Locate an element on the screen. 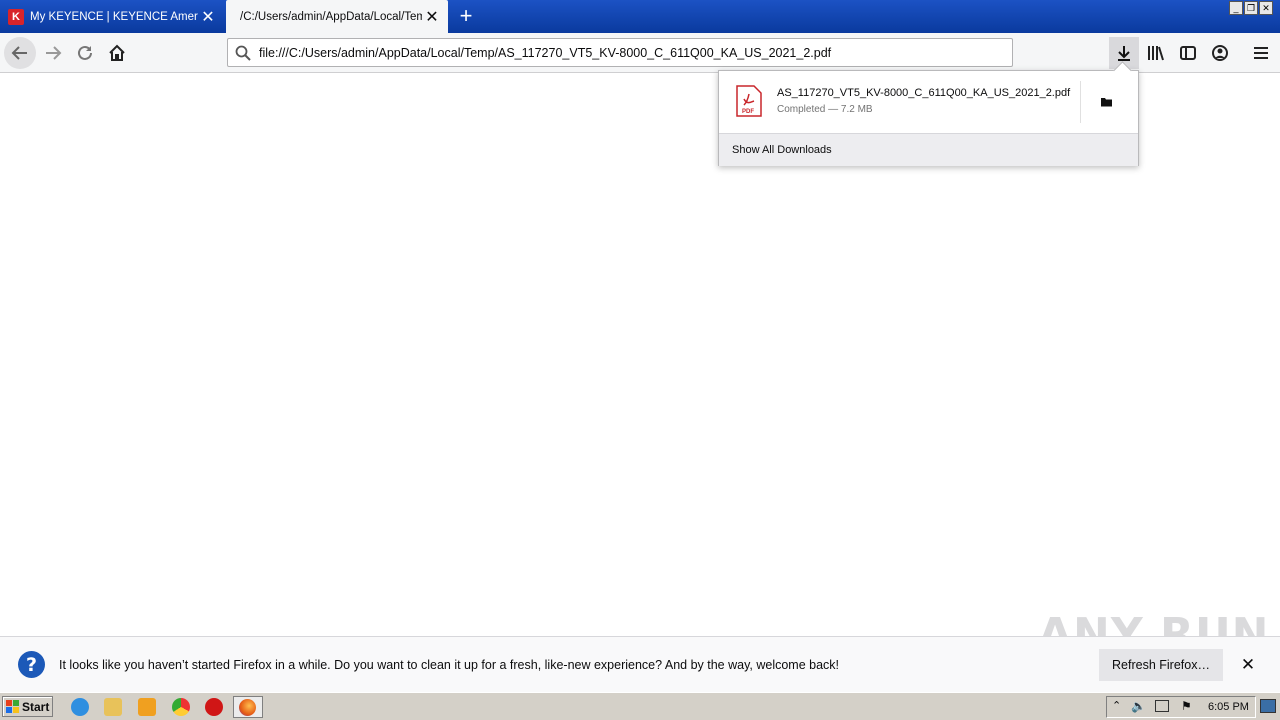 Image resolution: width=1280 pixels, height=720 pixels. network-icon is located at coordinates (1162, 706).